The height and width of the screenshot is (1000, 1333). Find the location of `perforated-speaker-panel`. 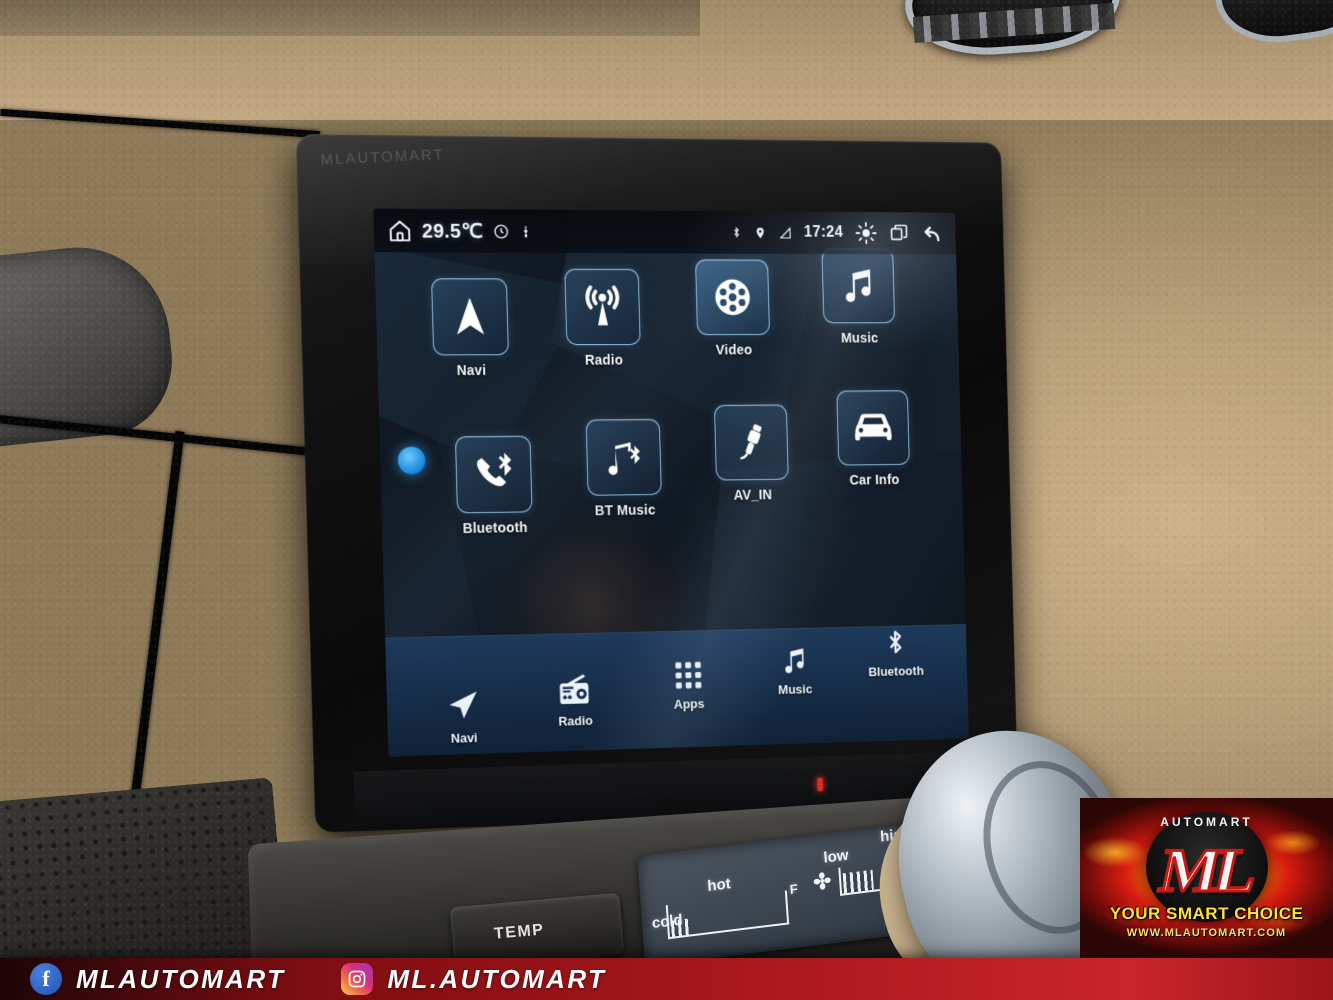

perforated-speaker-panel is located at coordinates (144, 880).